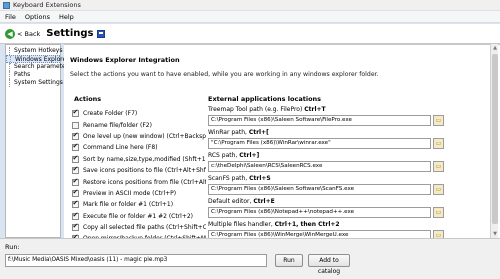 This screenshot has height=279, width=500. Describe the element at coordinates (258, 132) in the screenshot. I see `ext-app-shortcut: Ctrl+[` at that location.